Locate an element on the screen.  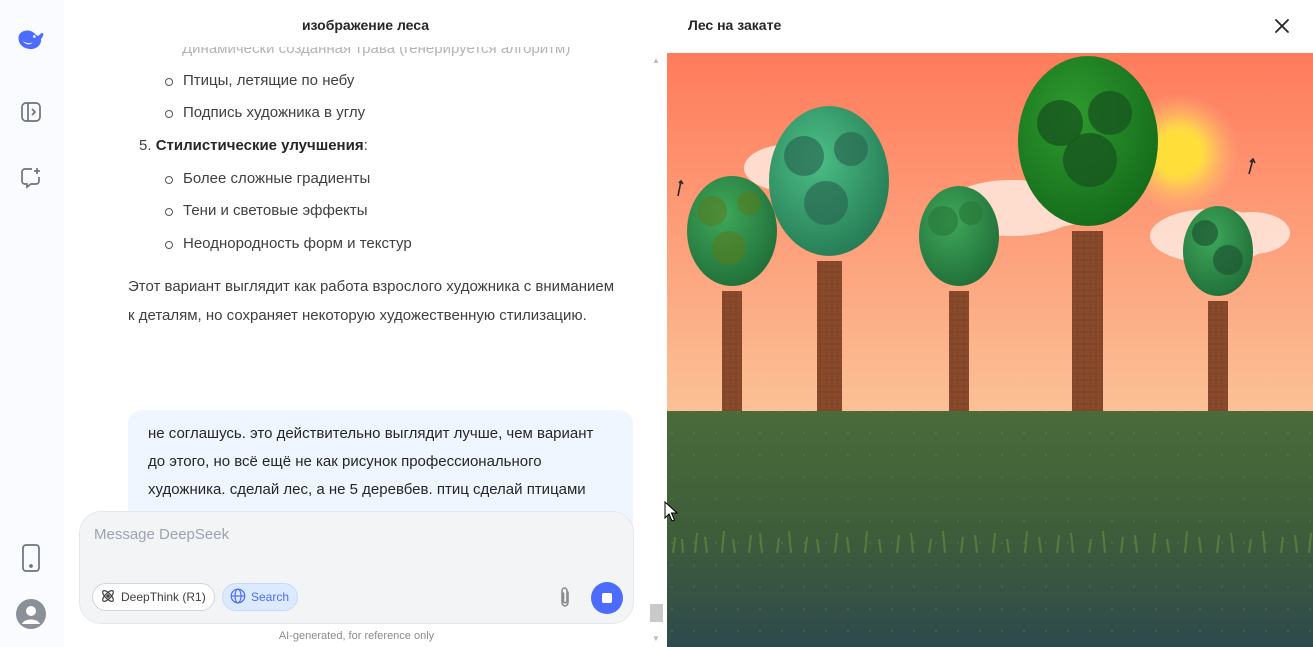
stop-icon is located at coordinates (607, 598).